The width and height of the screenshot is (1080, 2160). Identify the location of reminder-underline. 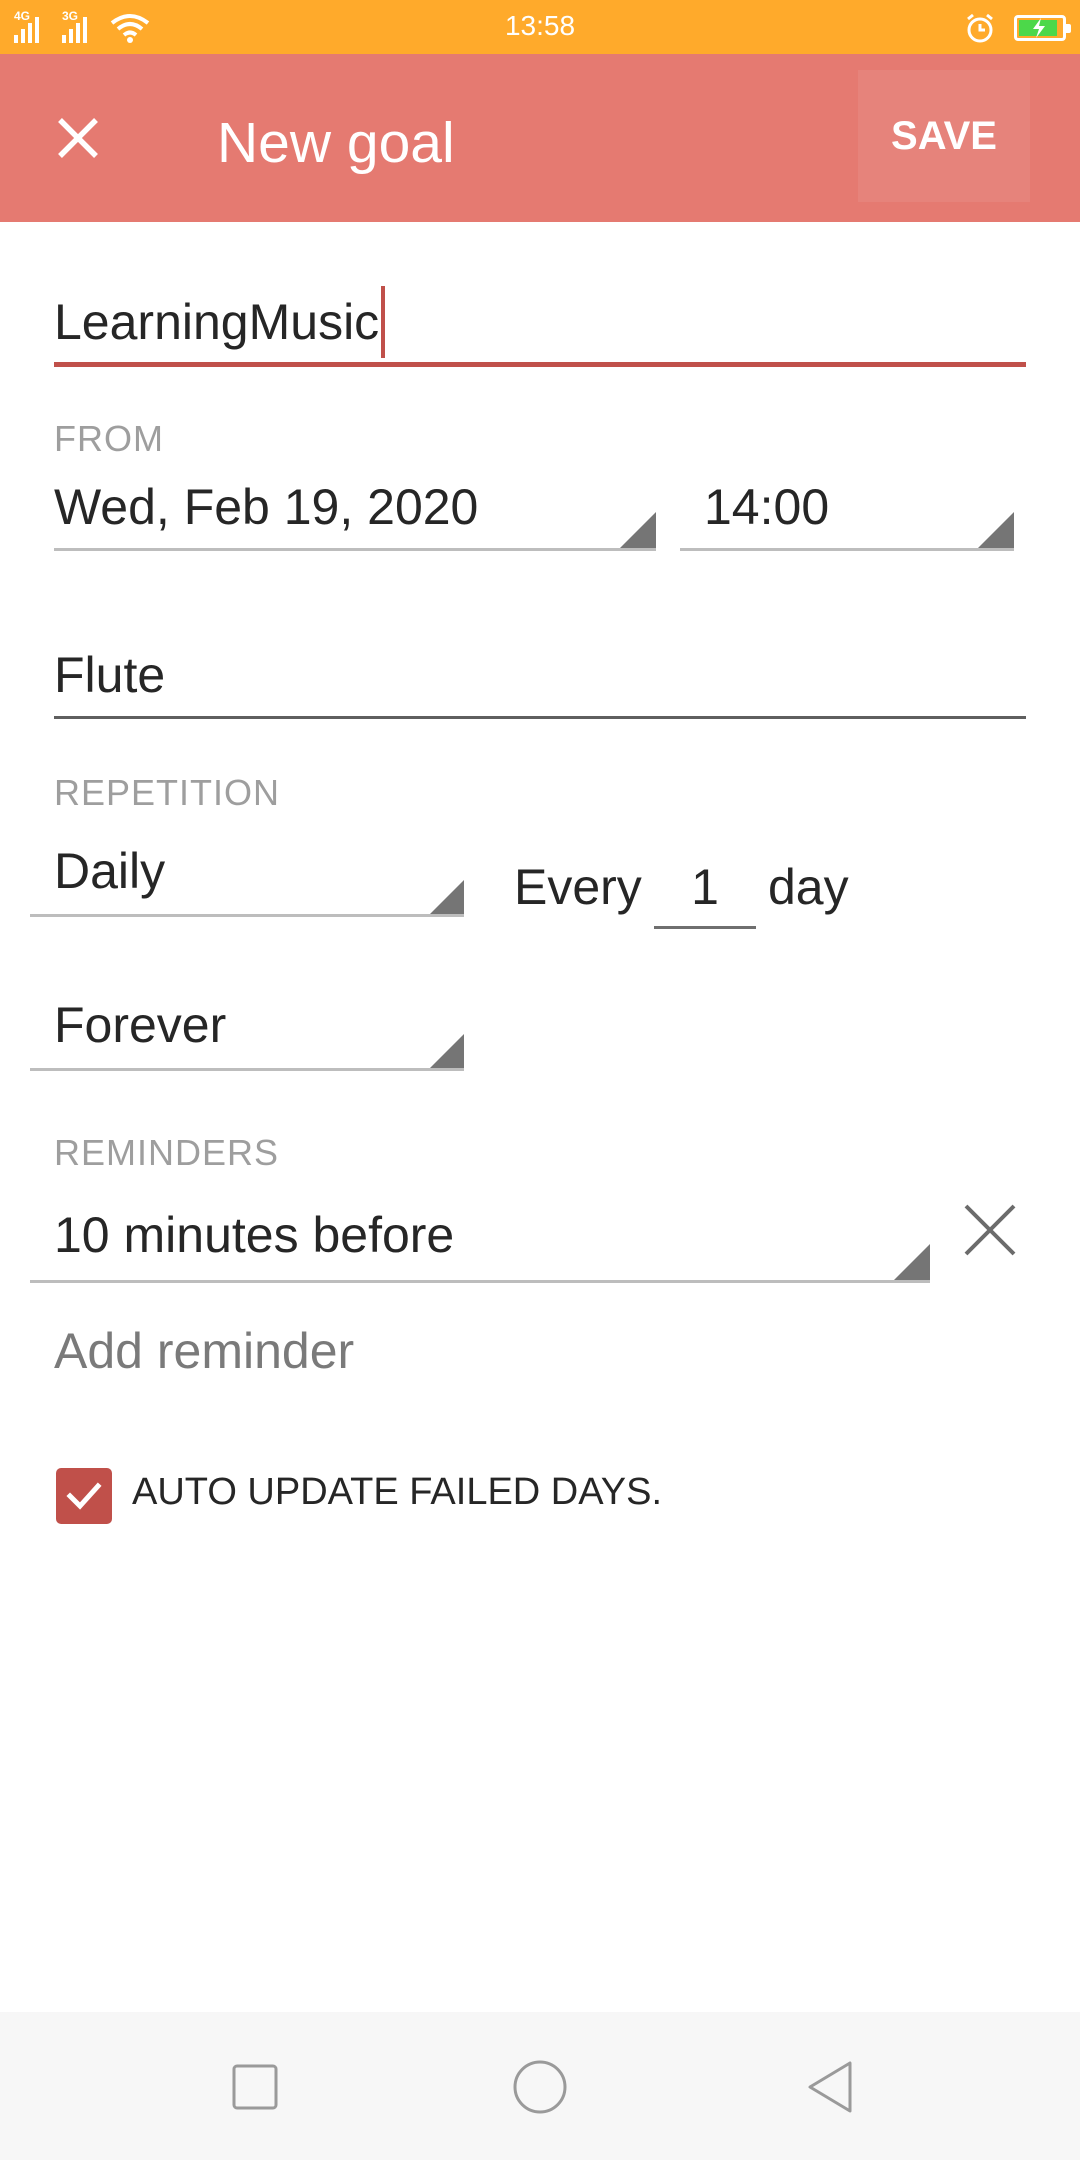
(480, 1281).